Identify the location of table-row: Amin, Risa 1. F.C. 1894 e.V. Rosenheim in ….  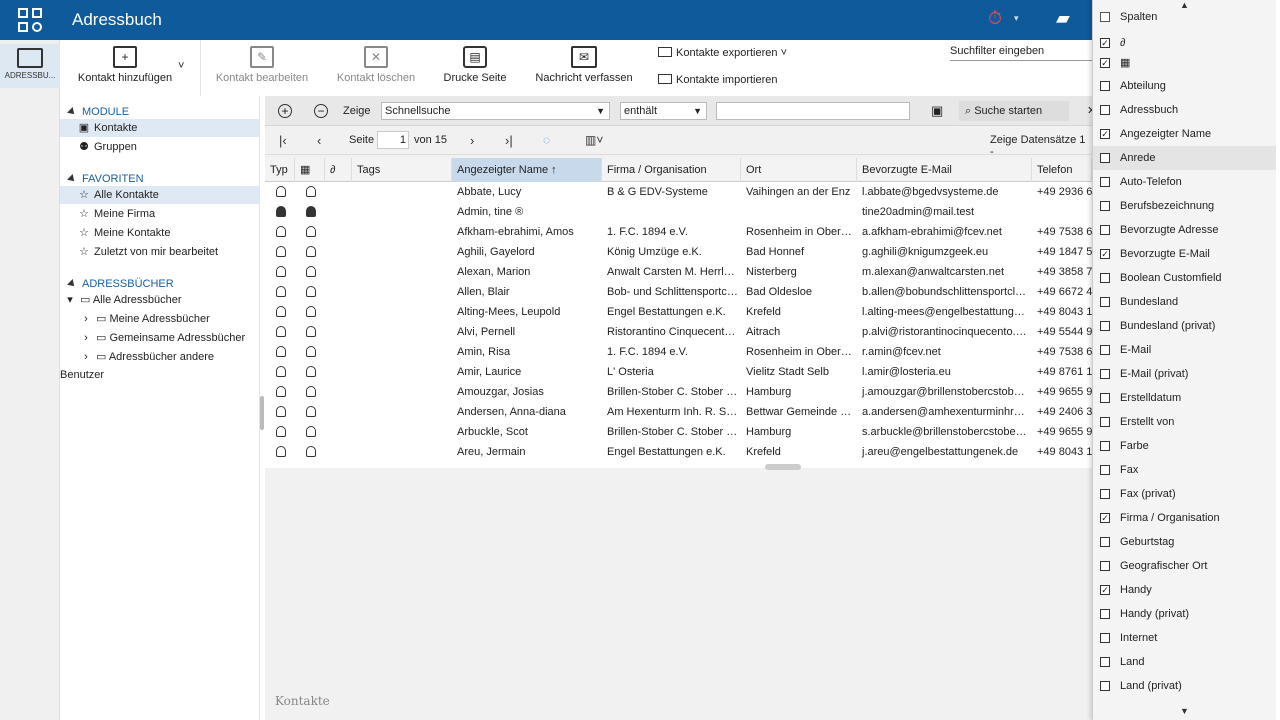
(678, 352).